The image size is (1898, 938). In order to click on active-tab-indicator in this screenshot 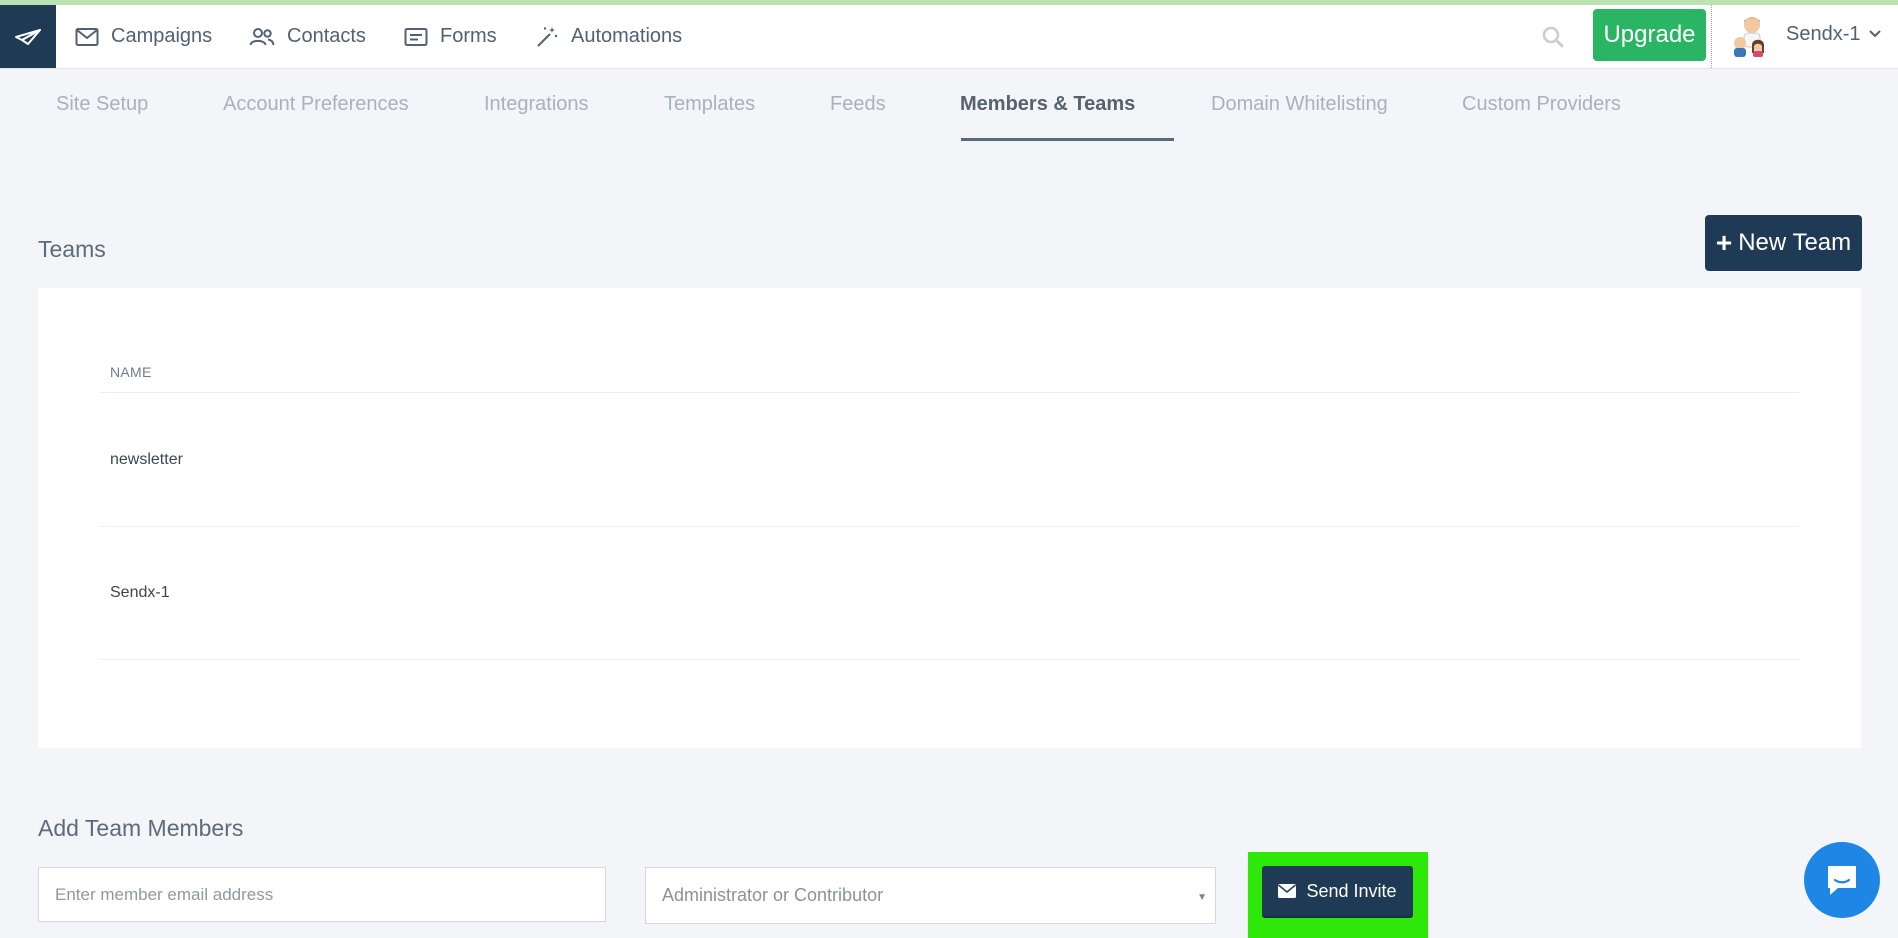, I will do `click(1067, 139)`.